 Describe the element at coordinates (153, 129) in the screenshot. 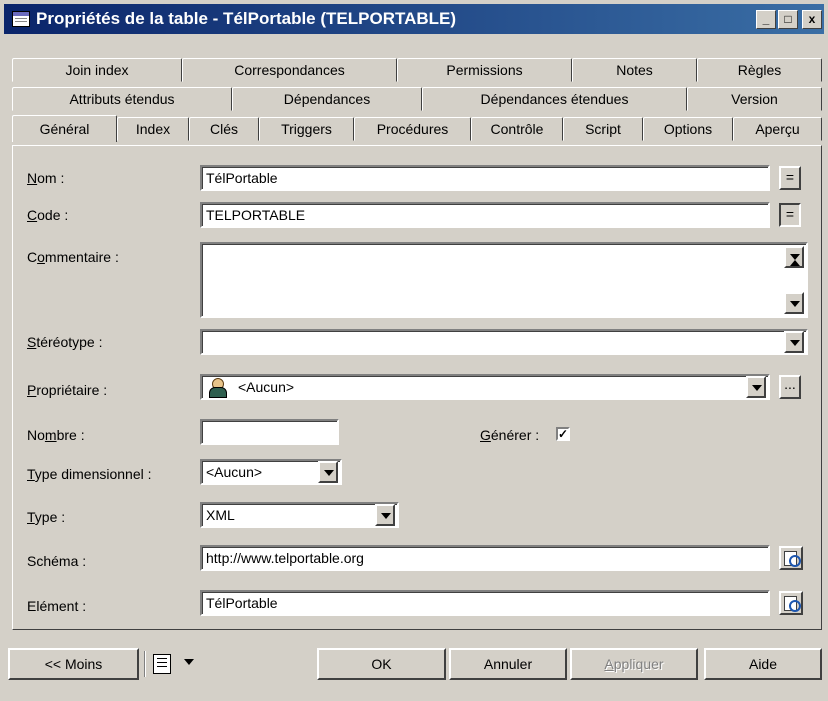

I see `tab-index: Index` at that location.